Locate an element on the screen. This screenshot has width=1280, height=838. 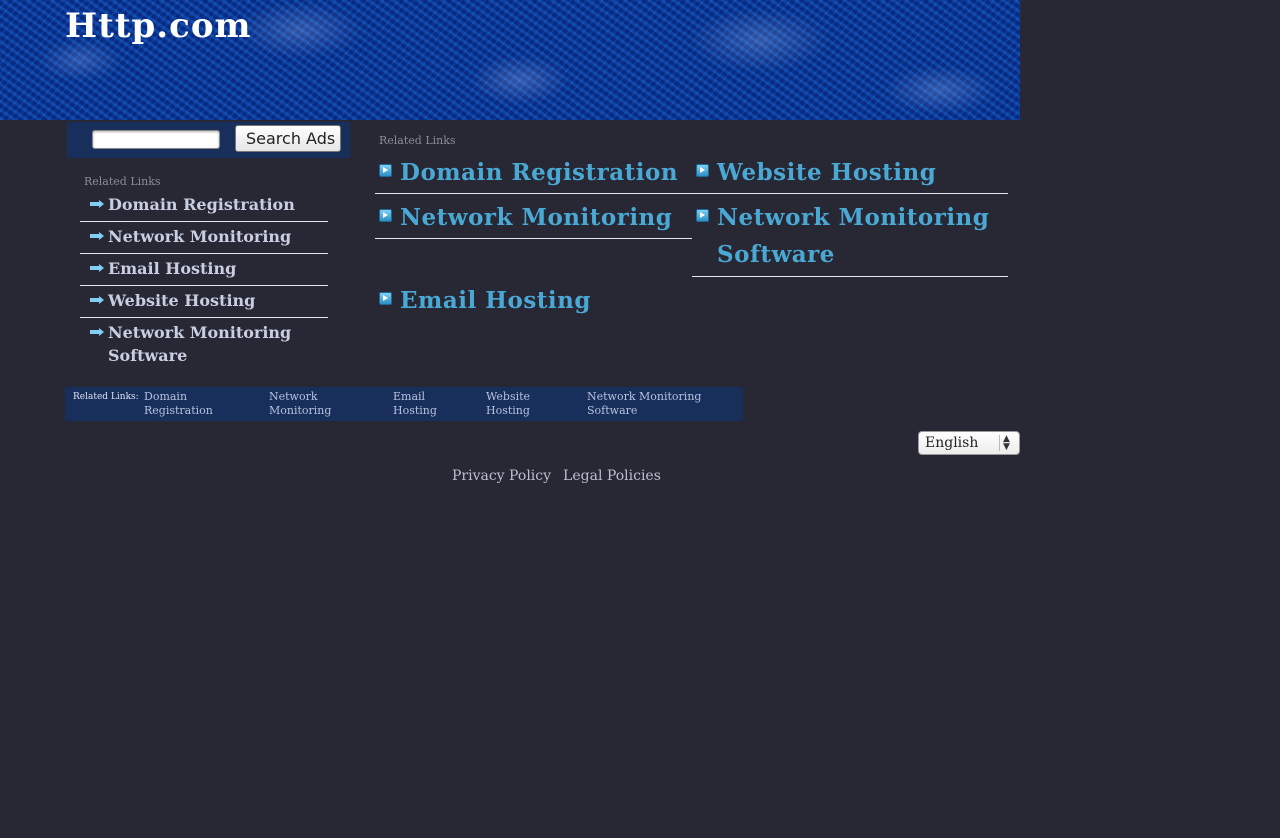
privacy-policy-link: Privacy Policy is located at coordinates (501, 476).